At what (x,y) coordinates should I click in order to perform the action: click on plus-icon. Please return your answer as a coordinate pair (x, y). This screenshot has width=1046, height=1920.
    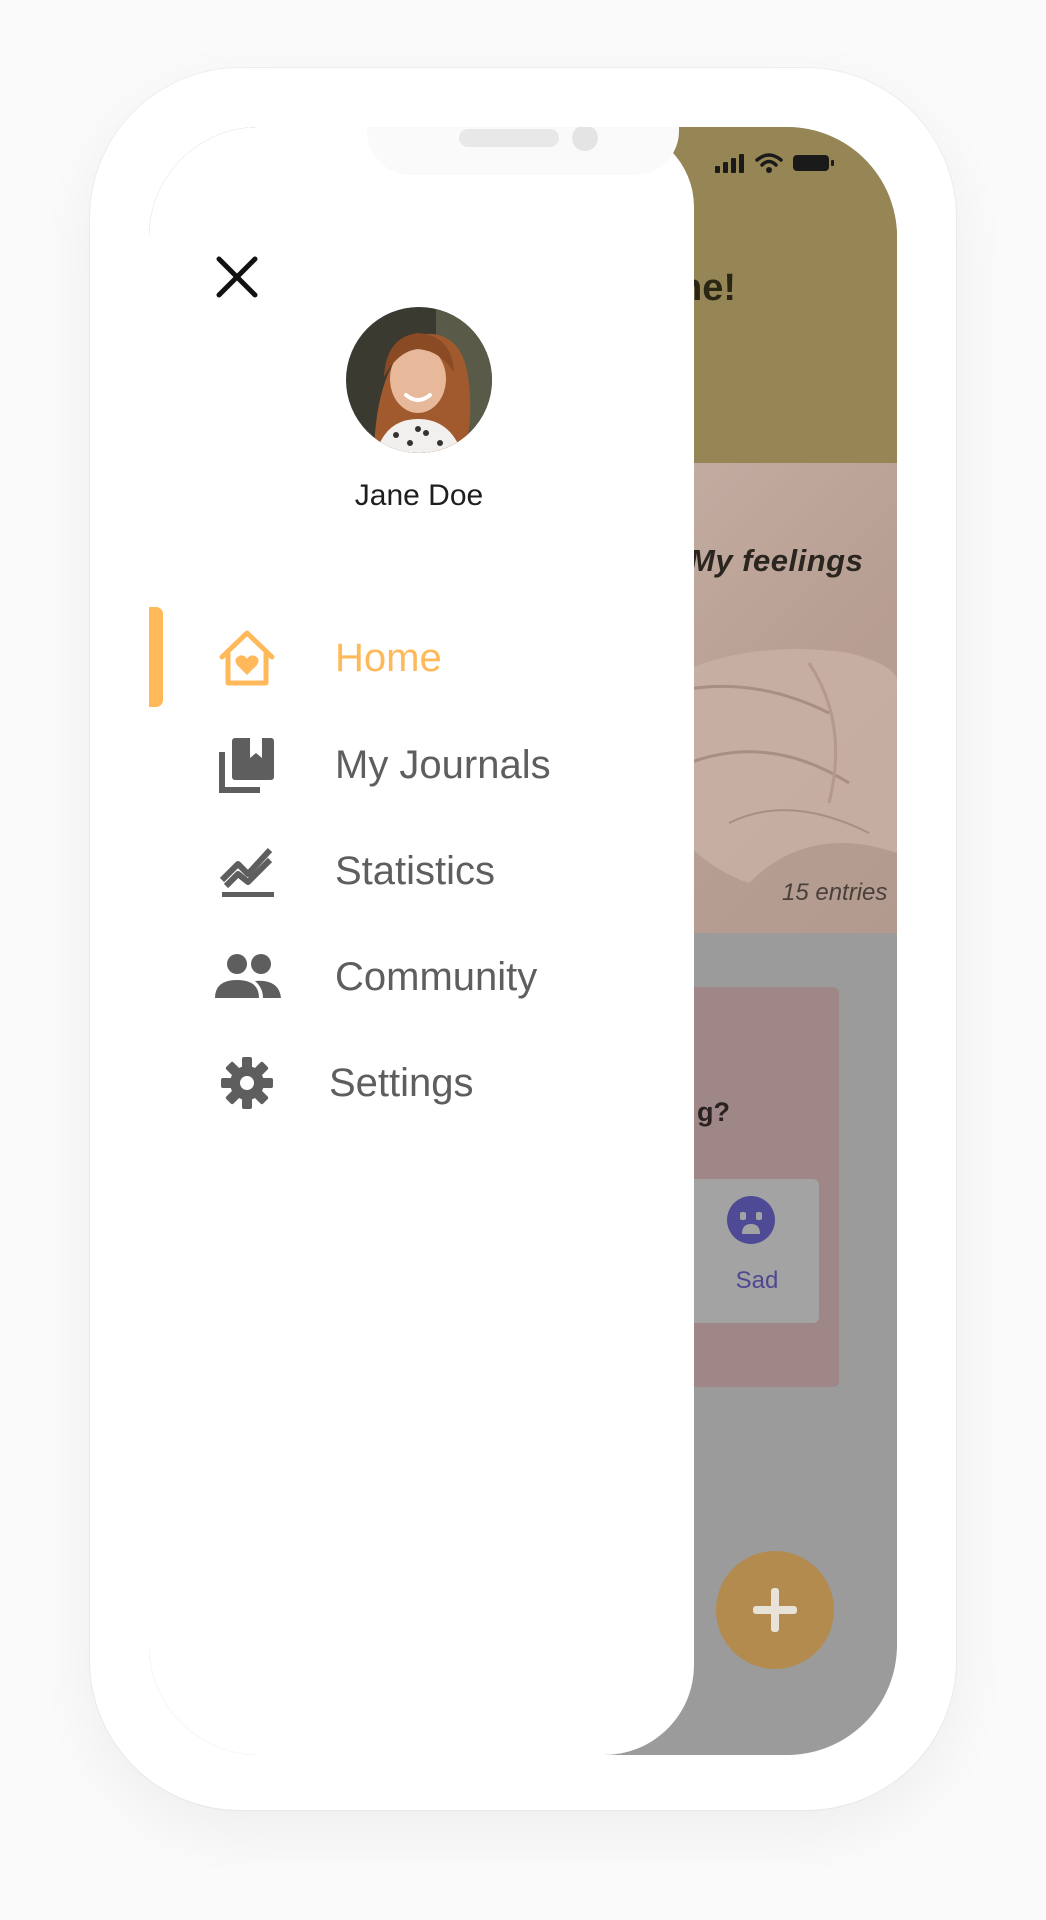
    Looking at the image, I should click on (775, 1610).